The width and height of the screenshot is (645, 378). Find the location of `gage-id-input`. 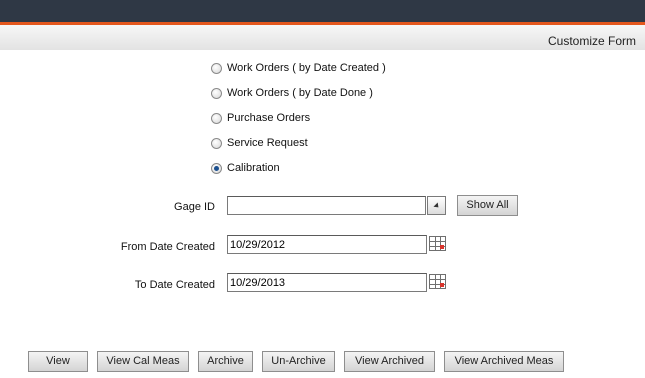

gage-id-input is located at coordinates (326, 205).